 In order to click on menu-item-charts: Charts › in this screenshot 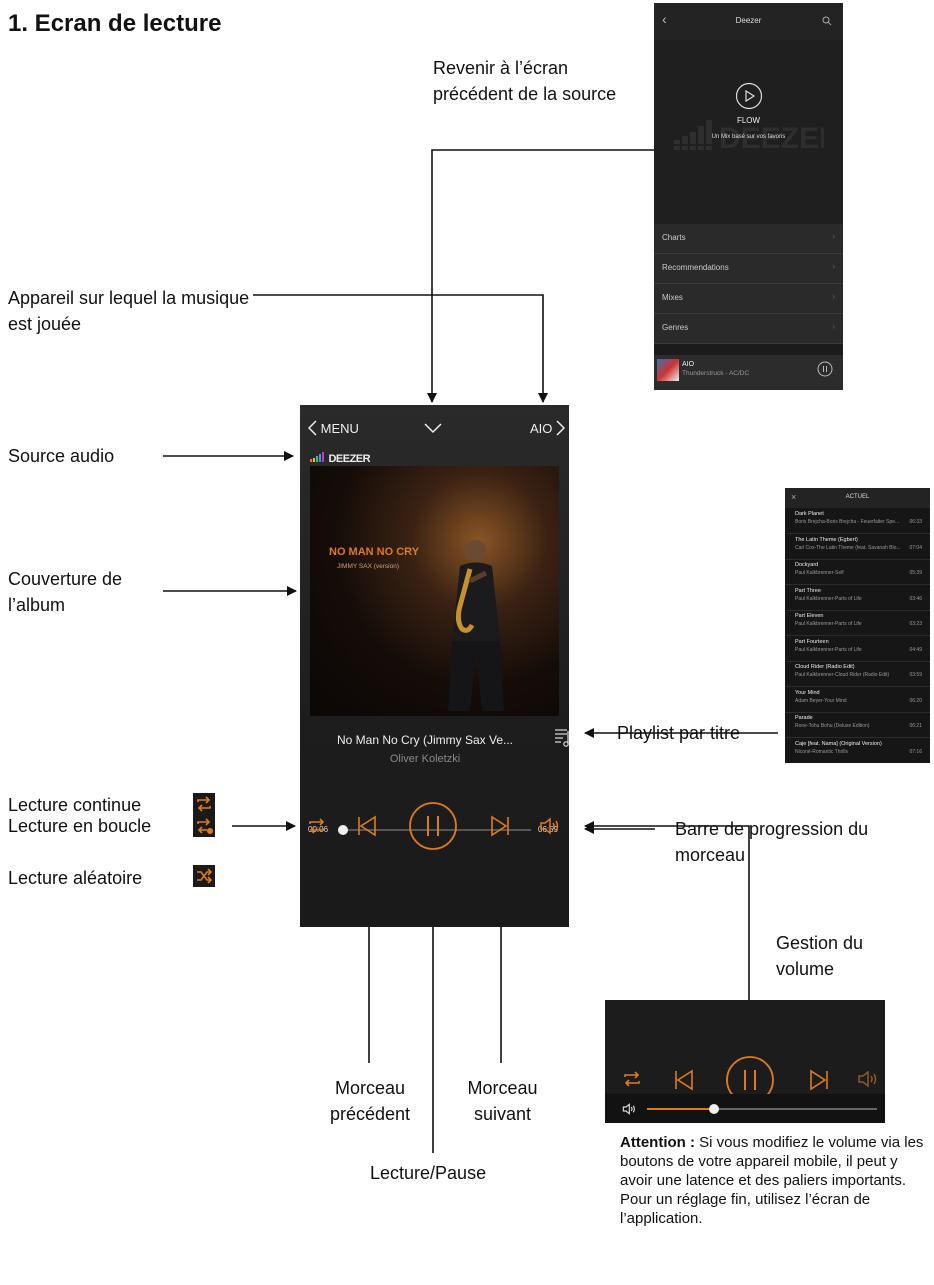, I will do `click(748, 239)`.